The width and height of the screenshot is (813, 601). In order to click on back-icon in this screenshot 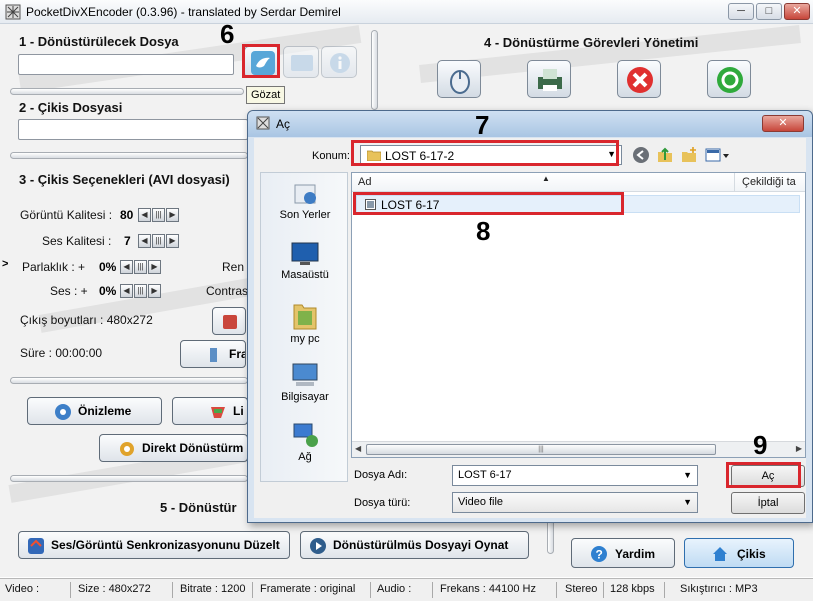, I will do `click(641, 155)`.